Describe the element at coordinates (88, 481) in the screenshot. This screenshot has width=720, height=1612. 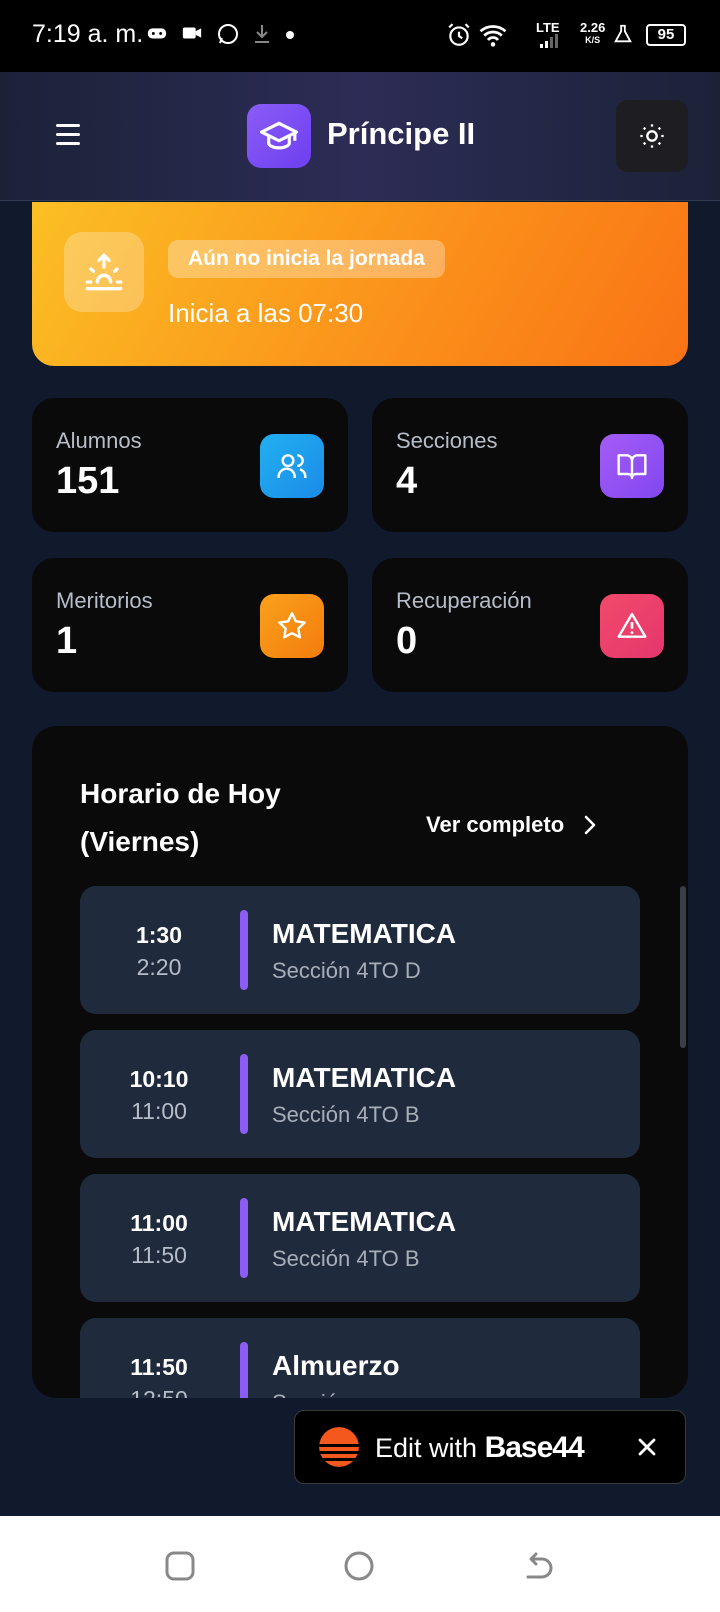
I see `stat-value: 151` at that location.